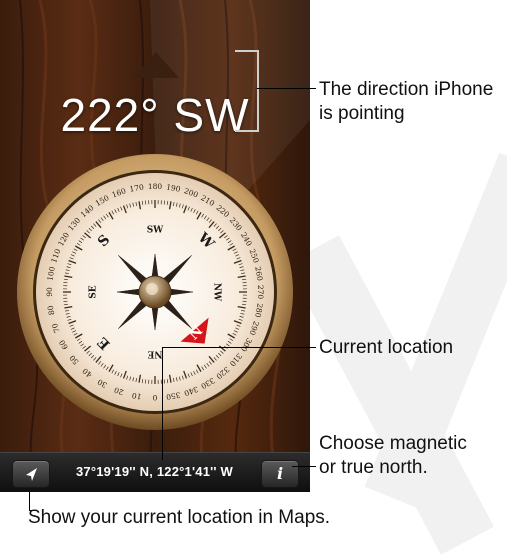 This screenshot has height=555, width=507. Describe the element at coordinates (154, 397) in the screenshot. I see `degree-label: 0` at that location.